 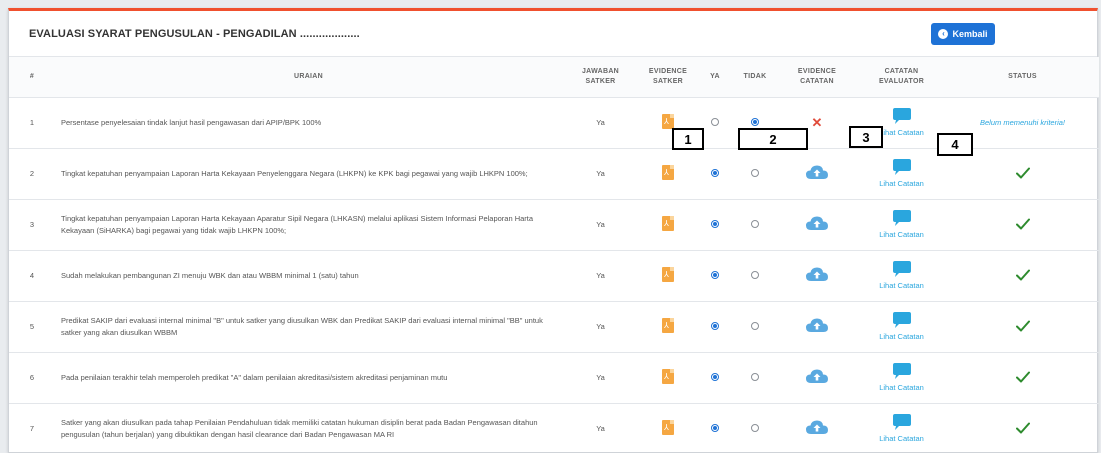 What do you see at coordinates (970, 34) in the screenshot?
I see `back-button-label: Kembali` at bounding box center [970, 34].